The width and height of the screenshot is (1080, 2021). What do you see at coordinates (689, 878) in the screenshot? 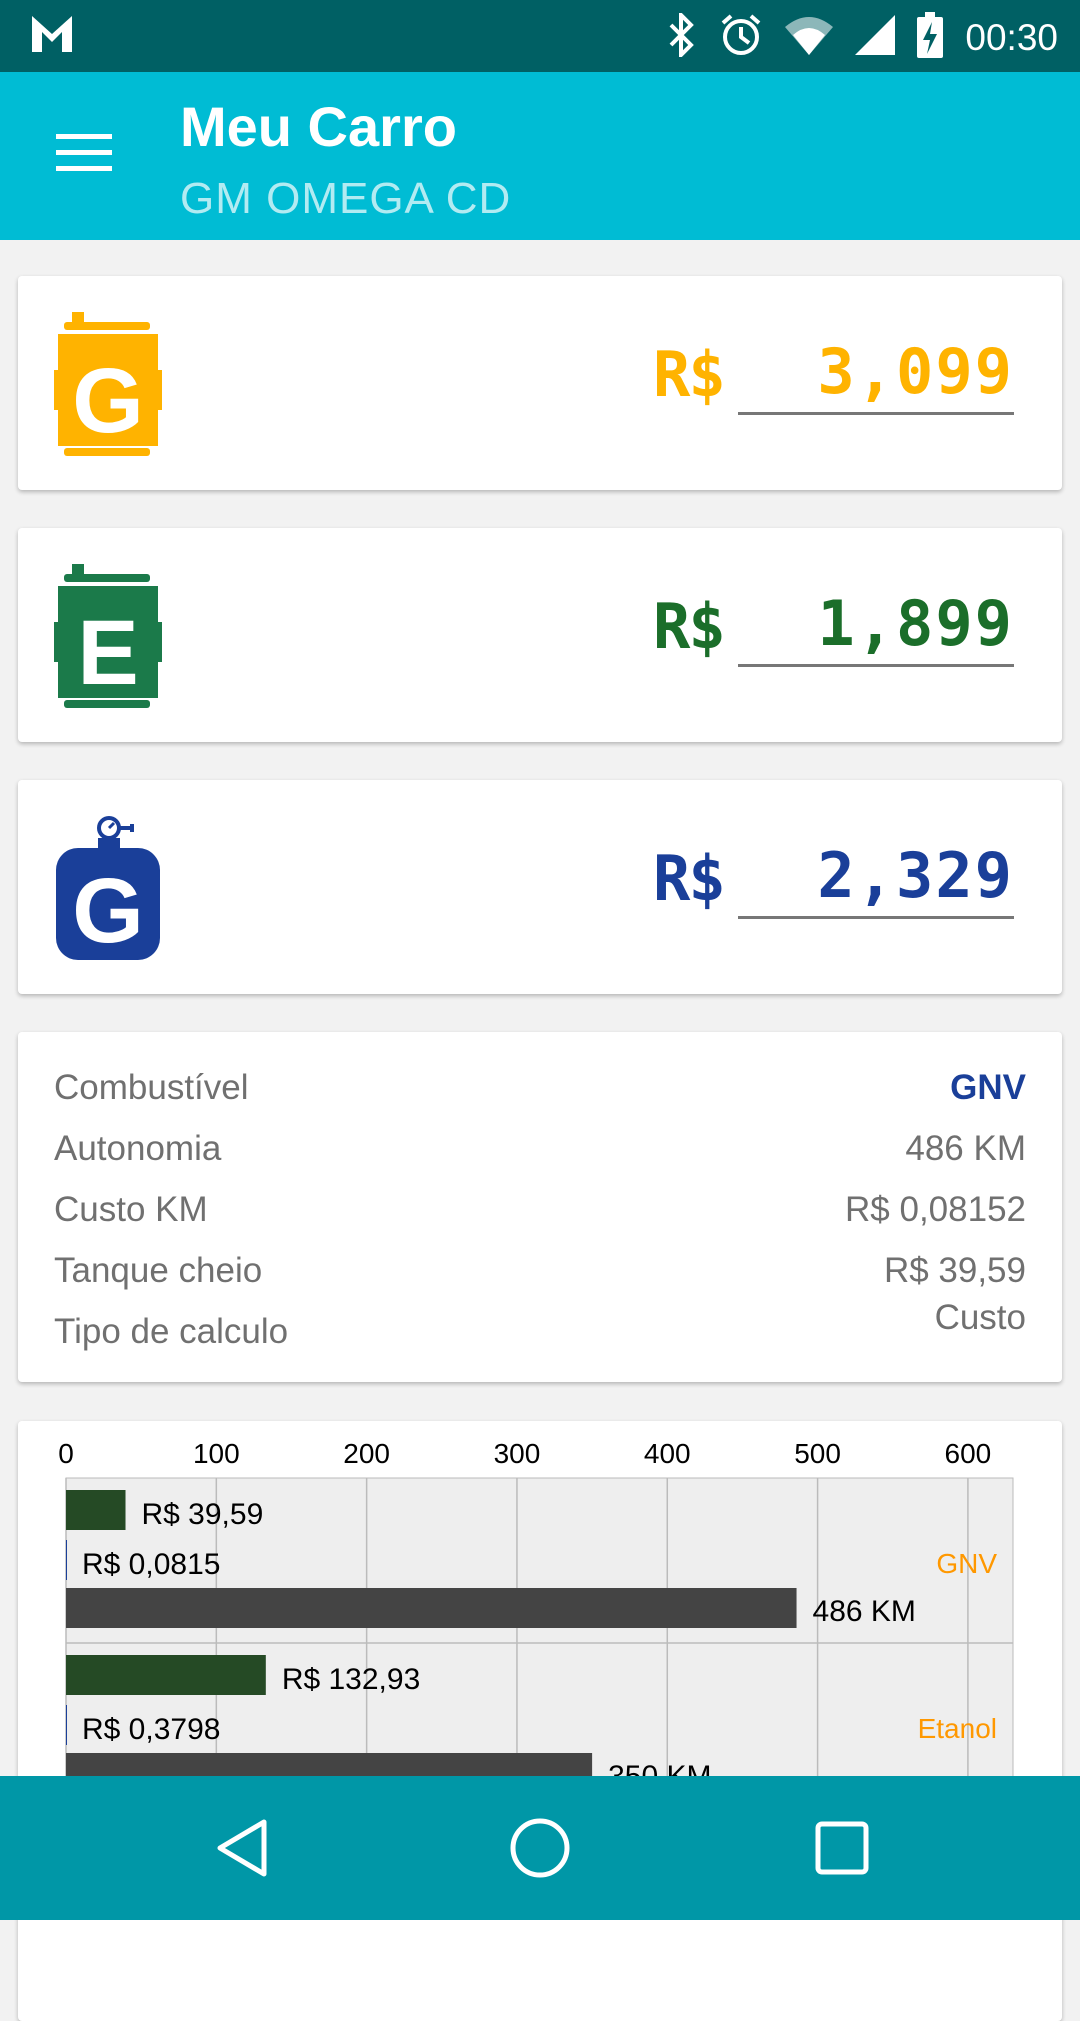
I see `gnv-currency: R$` at bounding box center [689, 878].